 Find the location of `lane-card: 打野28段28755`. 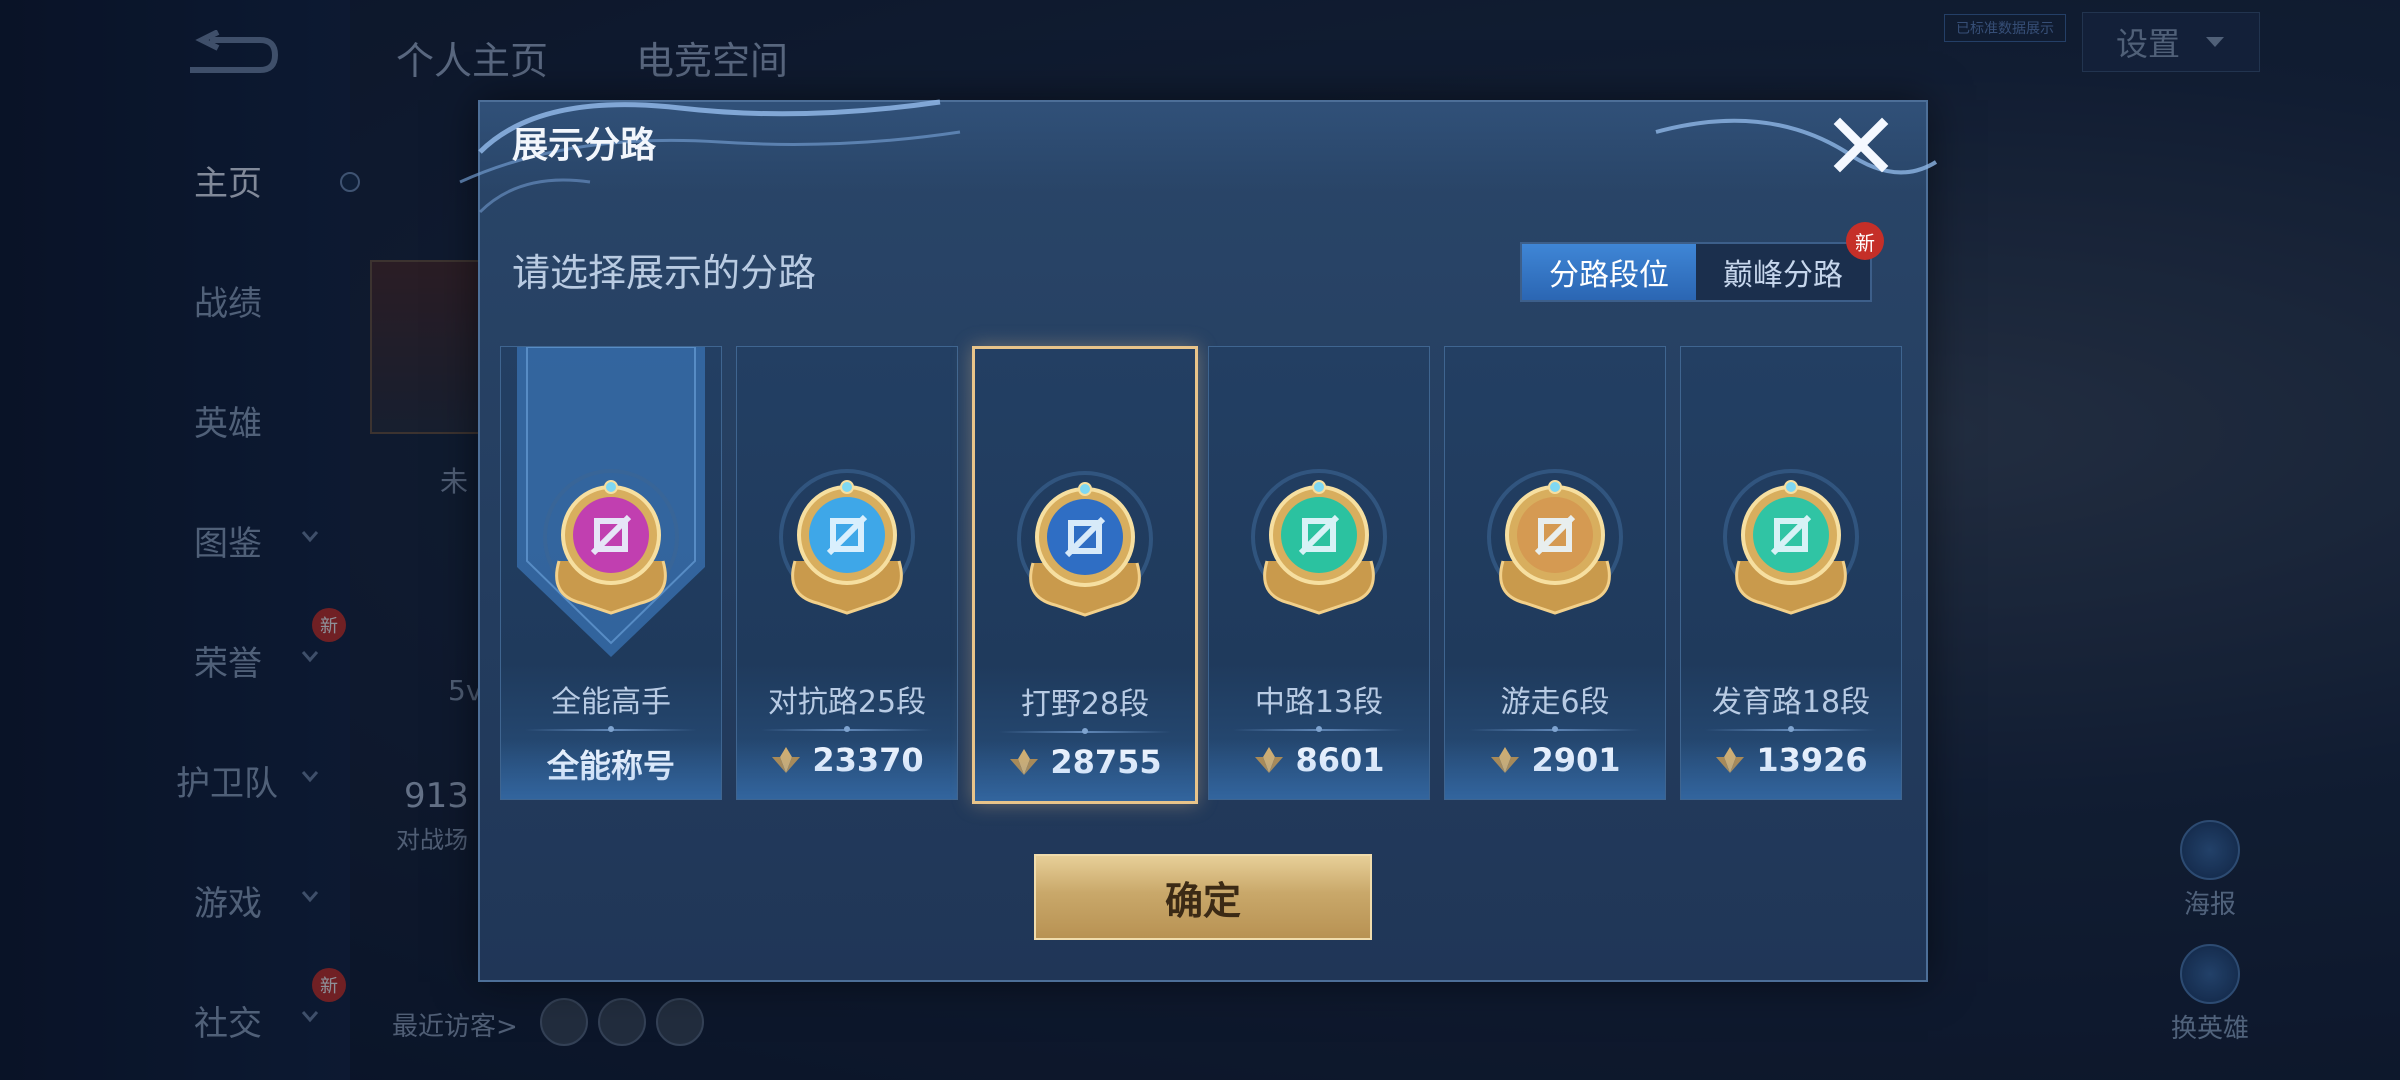

lane-card: 打野28段28755 is located at coordinates (1085, 575).